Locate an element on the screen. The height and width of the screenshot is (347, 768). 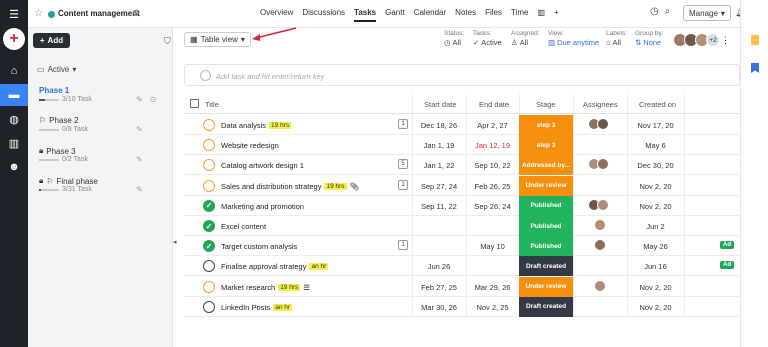
tab-notes: Notes is located at coordinates (465, 15).